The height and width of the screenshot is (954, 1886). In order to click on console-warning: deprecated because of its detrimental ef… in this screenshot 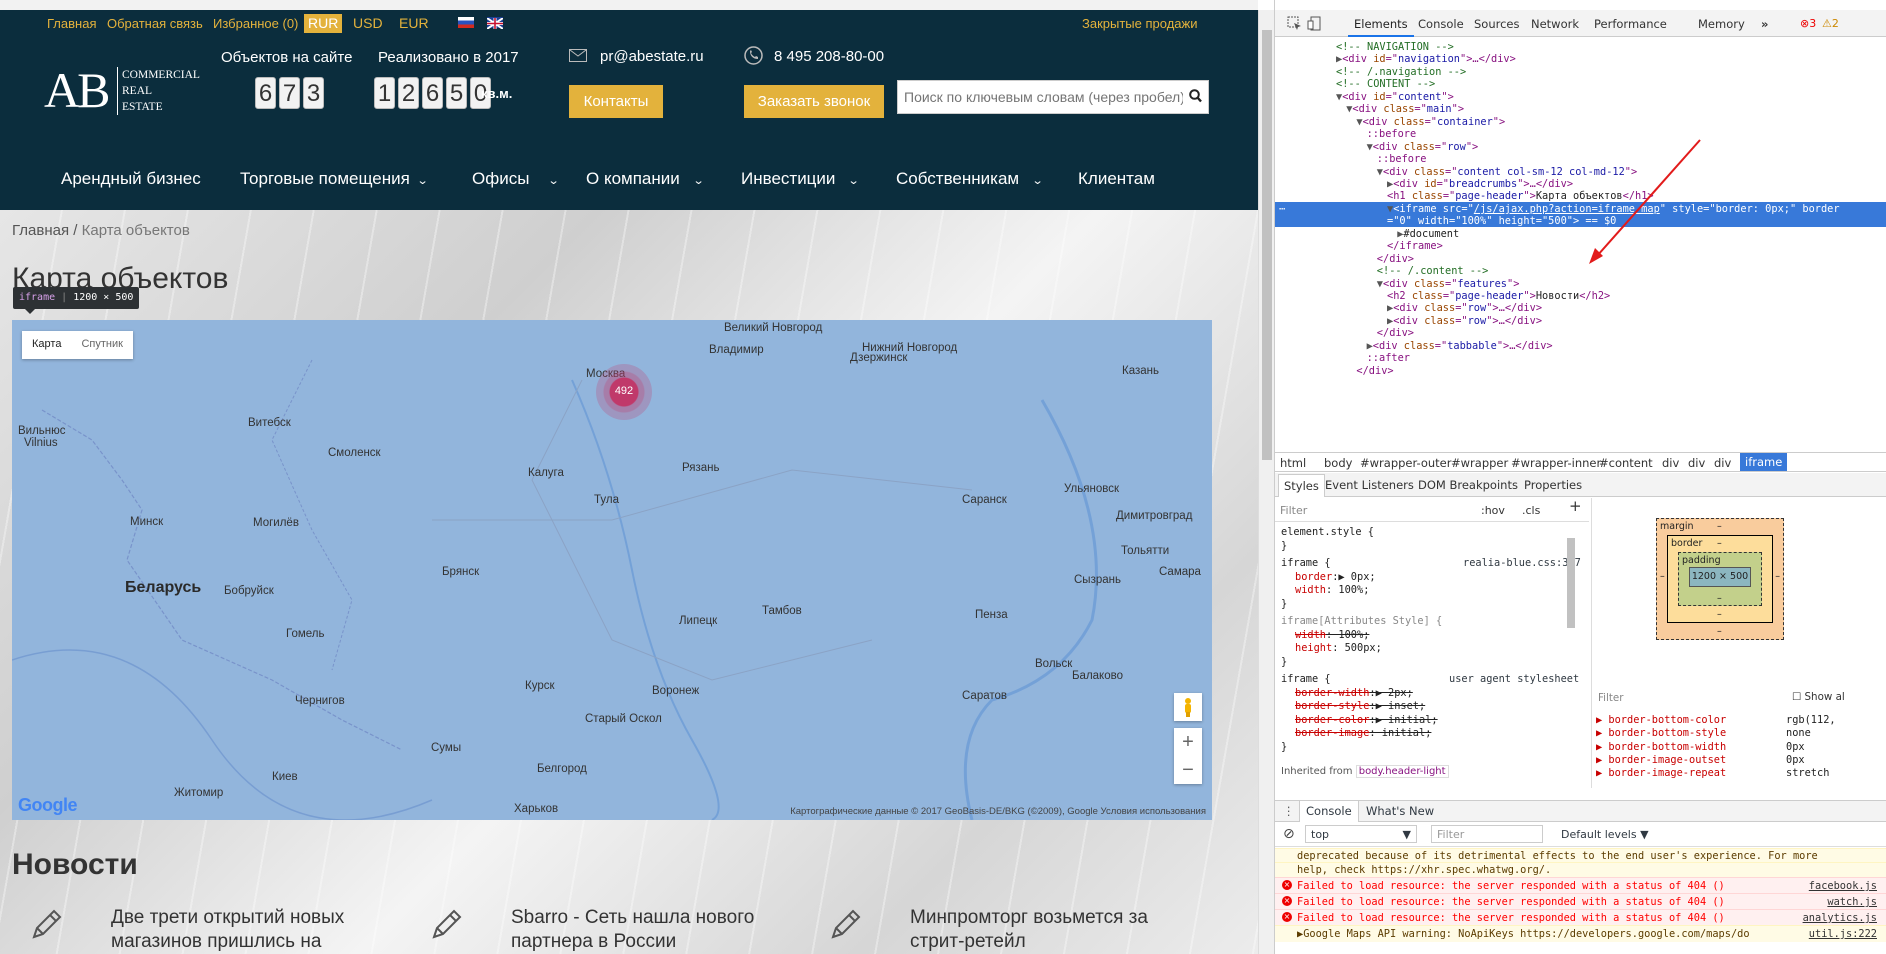, I will do `click(1580, 855)`.